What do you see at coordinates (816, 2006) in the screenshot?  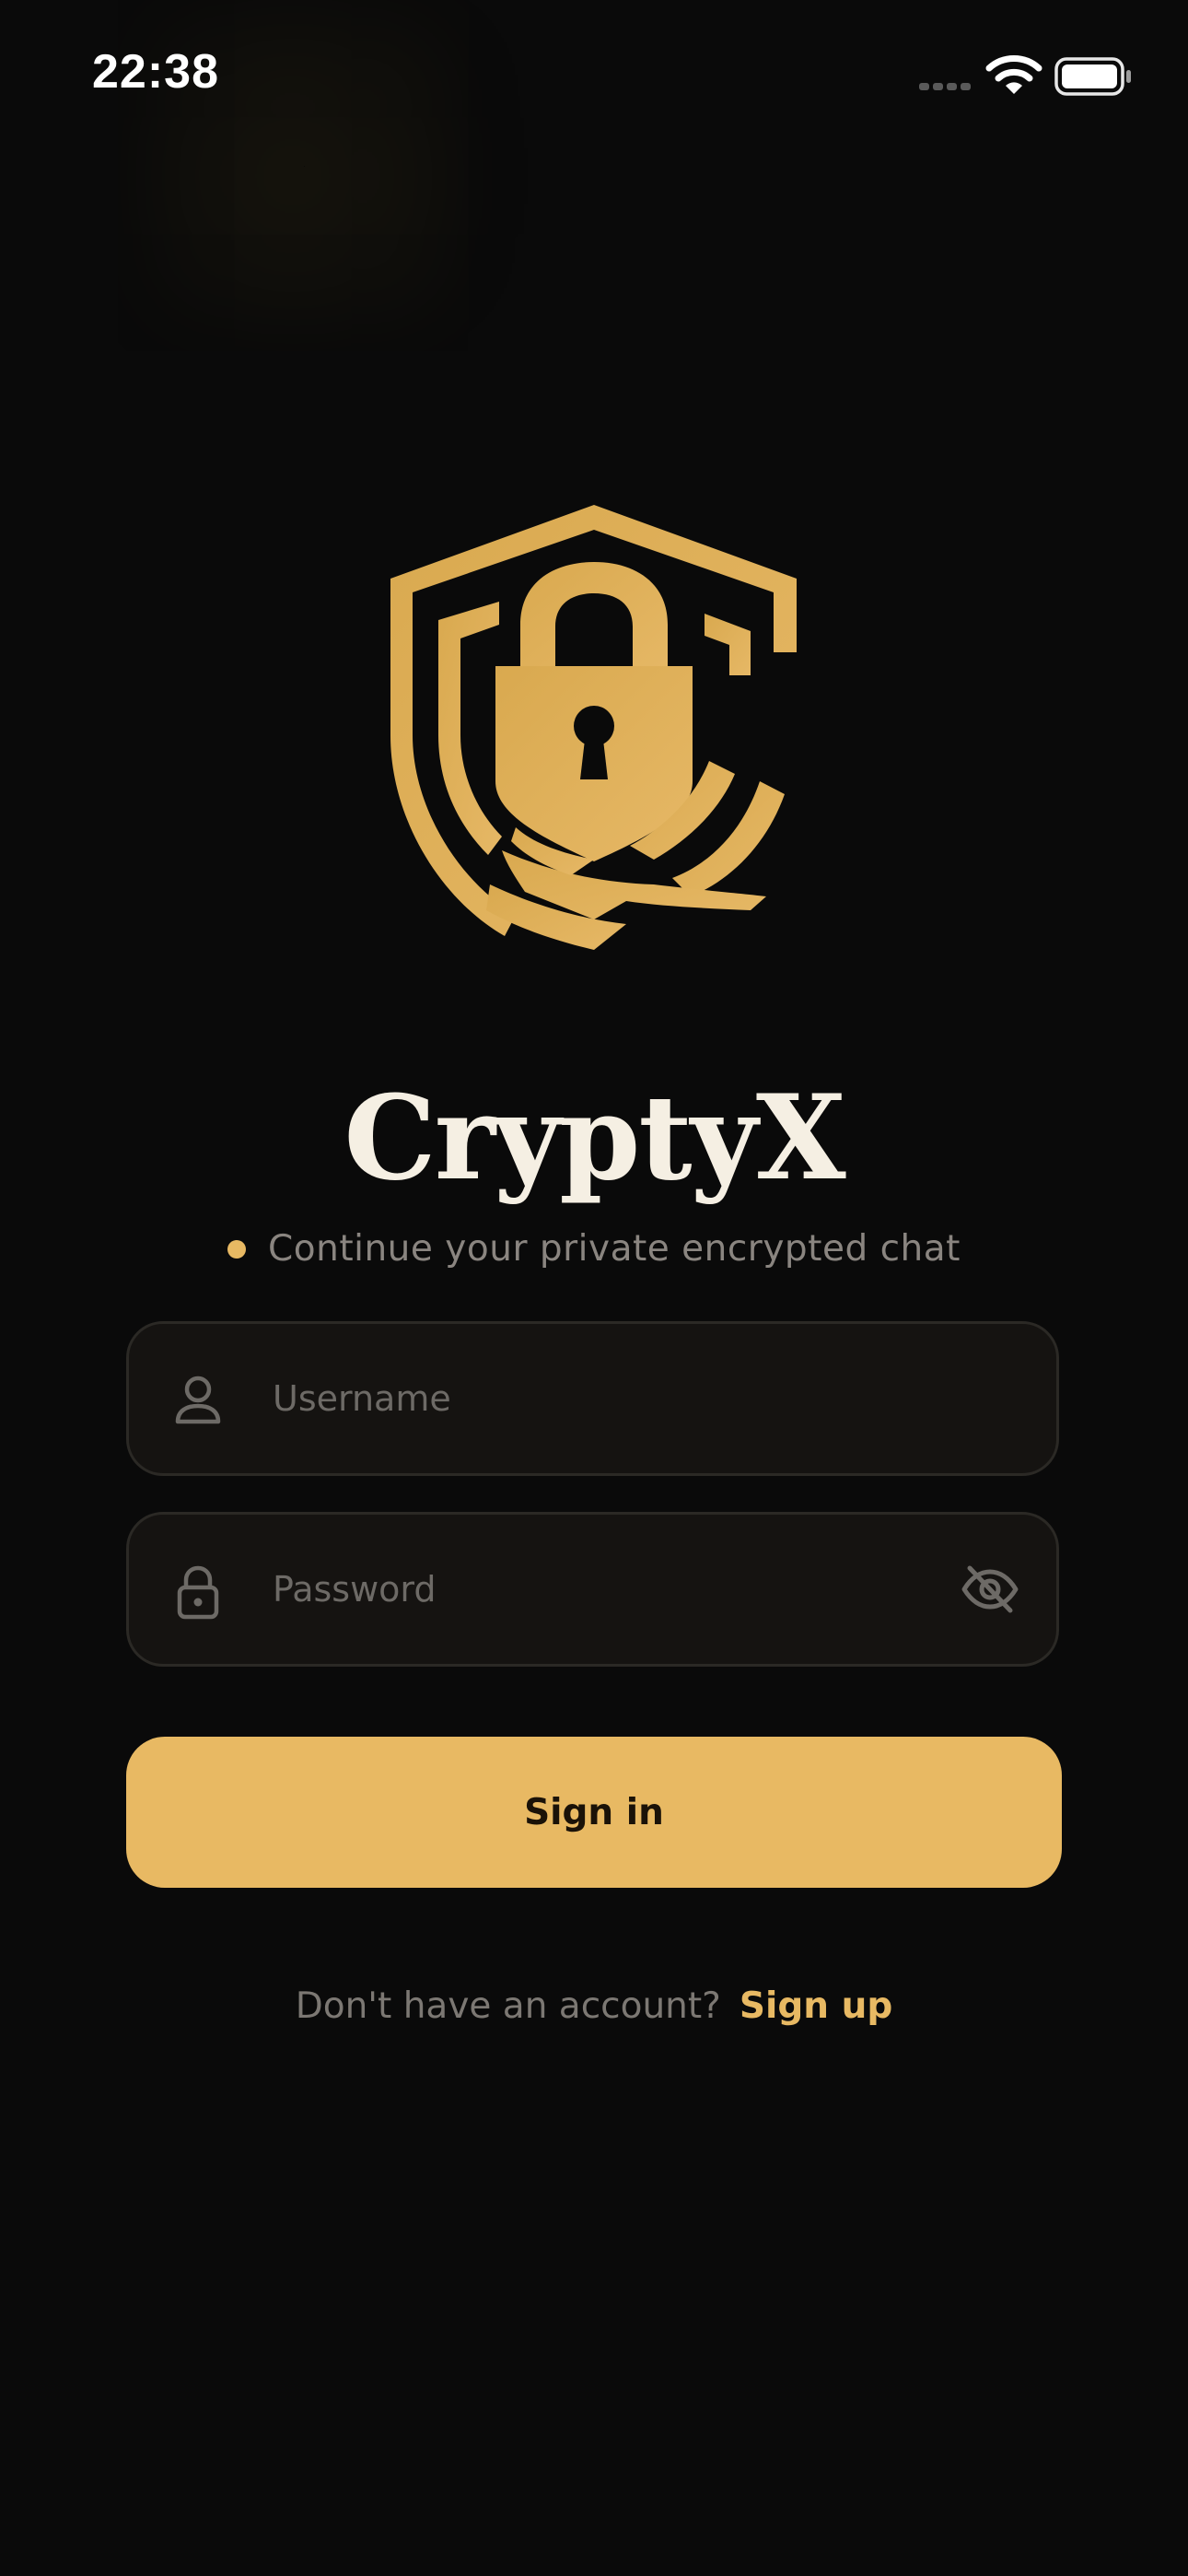 I see `sign-up-link: Sign up` at bounding box center [816, 2006].